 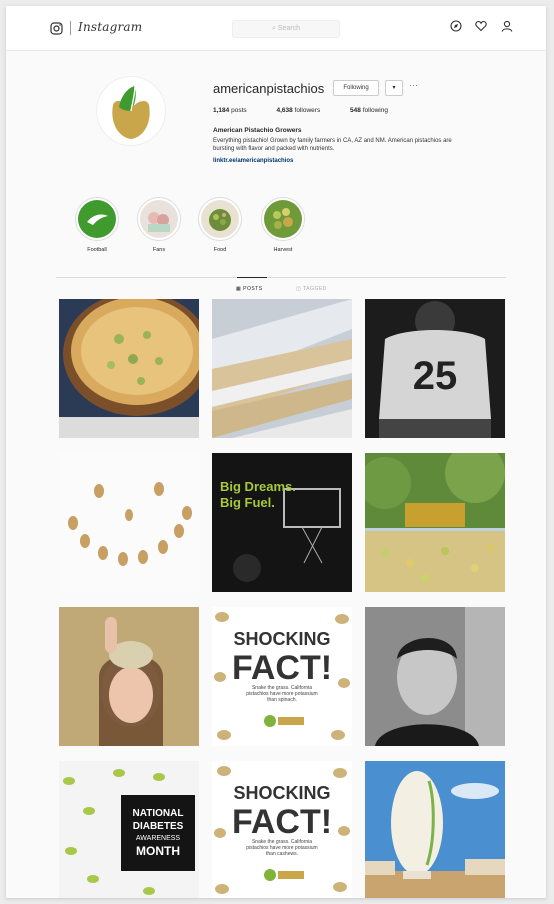 I want to click on food-highlight-icon, so click(x=220, y=219).